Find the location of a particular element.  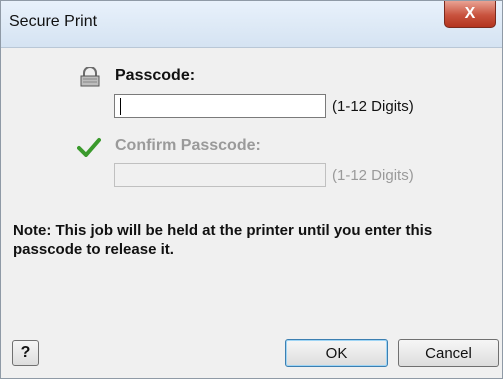

passcode-label: Passcode: is located at coordinates (155, 75).